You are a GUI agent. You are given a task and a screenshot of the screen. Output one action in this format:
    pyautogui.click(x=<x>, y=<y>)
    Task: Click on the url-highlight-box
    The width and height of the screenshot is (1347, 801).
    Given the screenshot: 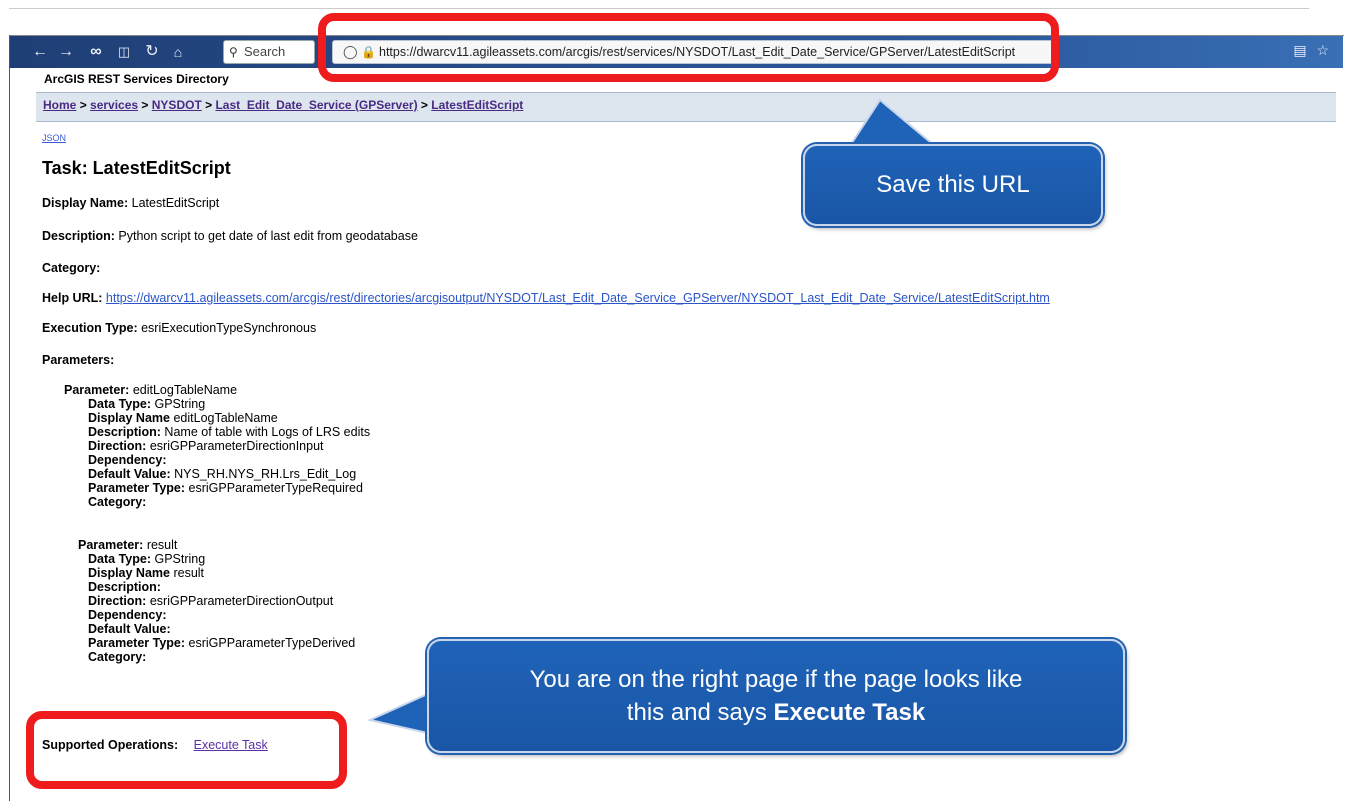 What is the action you would take?
    pyautogui.click(x=688, y=47)
    